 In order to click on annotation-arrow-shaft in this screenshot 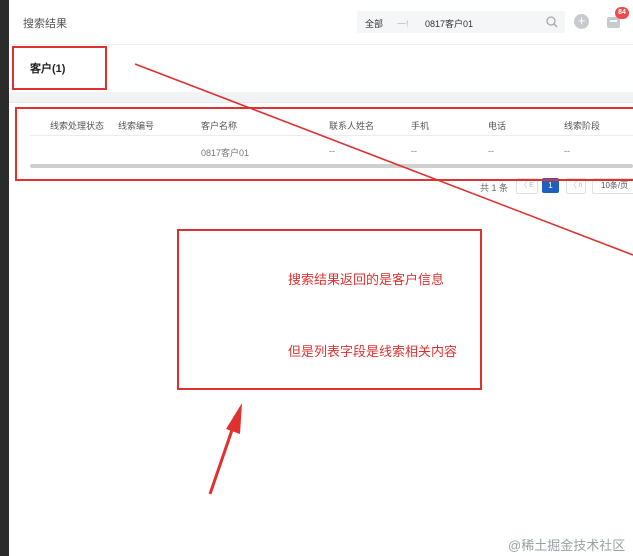, I will do `click(221, 462)`.